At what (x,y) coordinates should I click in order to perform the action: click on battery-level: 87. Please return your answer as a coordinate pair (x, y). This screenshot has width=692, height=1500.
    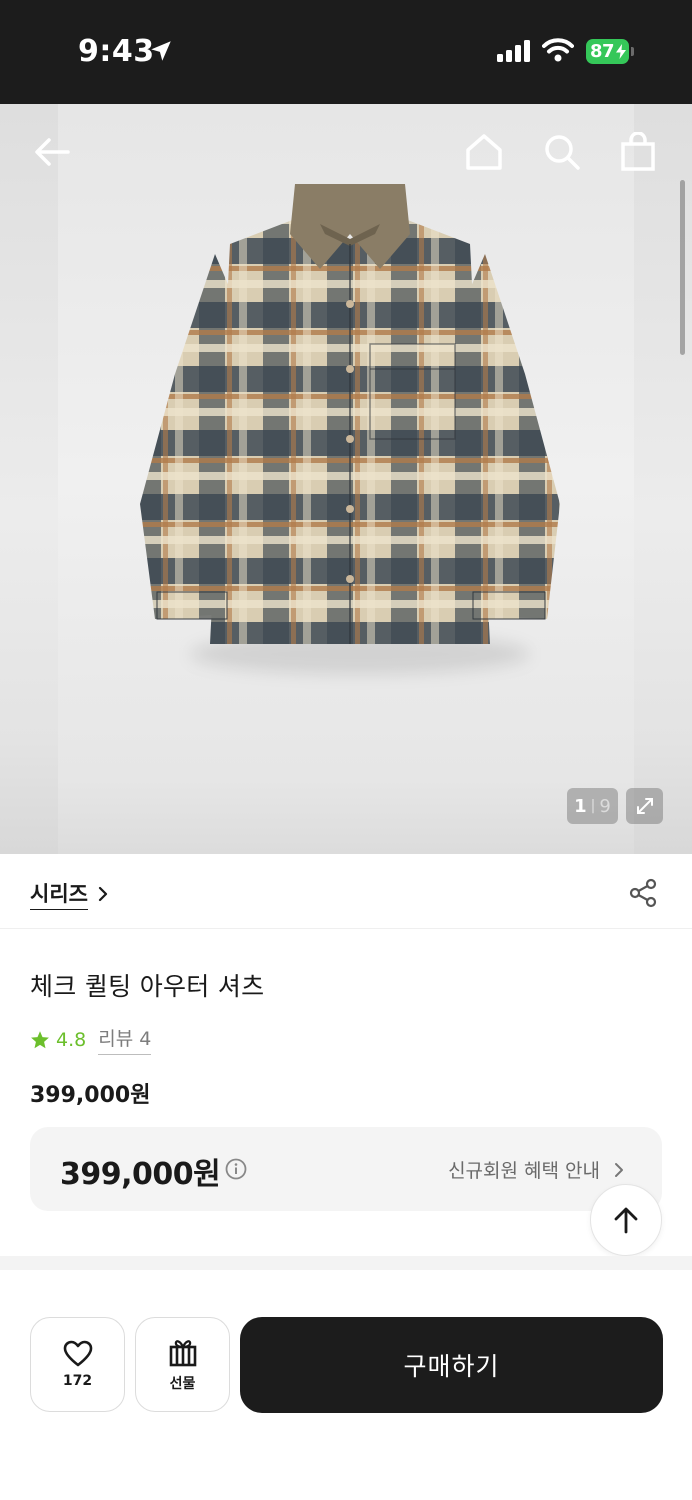
    Looking at the image, I should click on (602, 51).